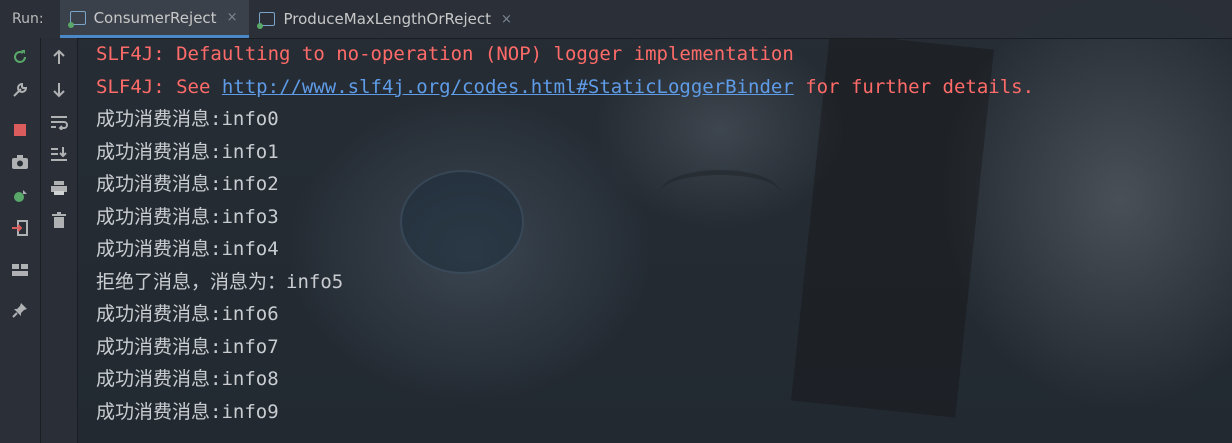  I want to click on error-text: SLF4J: See, so click(159, 86).